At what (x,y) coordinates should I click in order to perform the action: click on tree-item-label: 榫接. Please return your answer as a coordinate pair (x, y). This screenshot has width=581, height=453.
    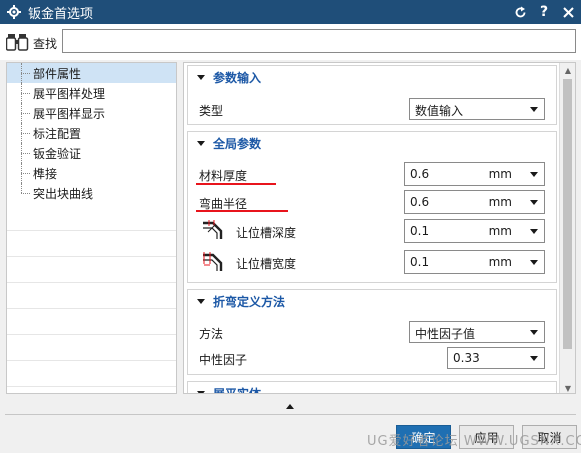
    Looking at the image, I should click on (45, 173).